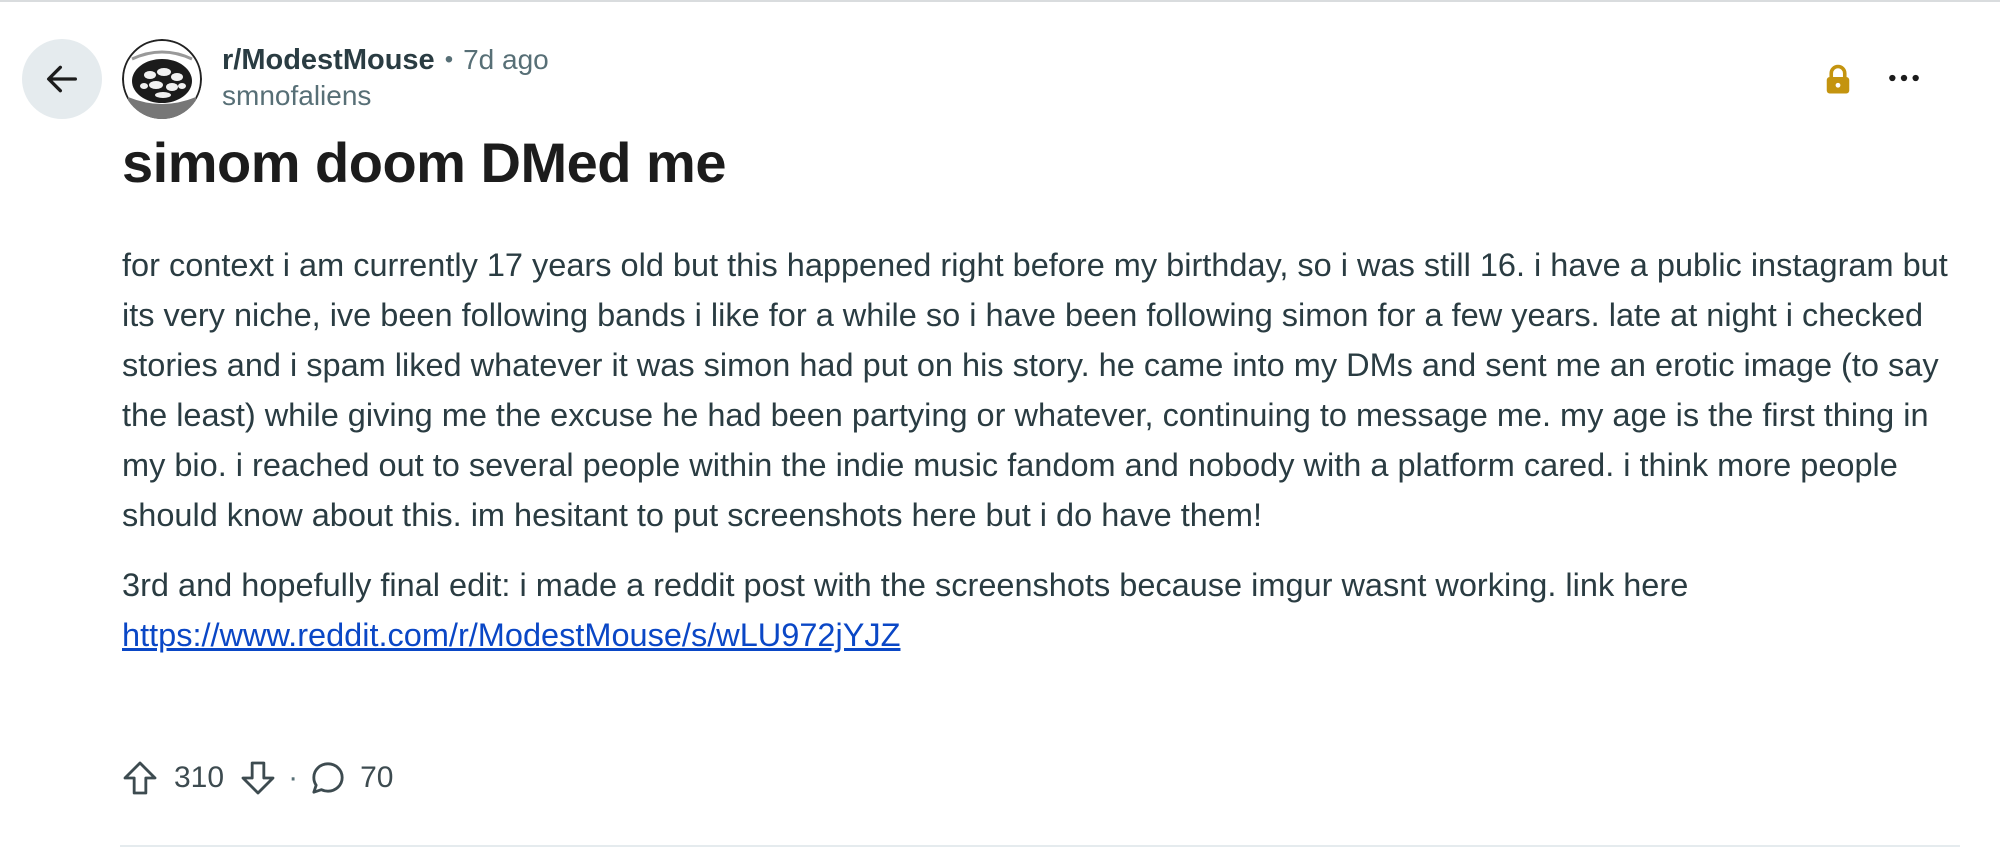 The height and width of the screenshot is (849, 2000). I want to click on downvote-button, so click(258, 778).